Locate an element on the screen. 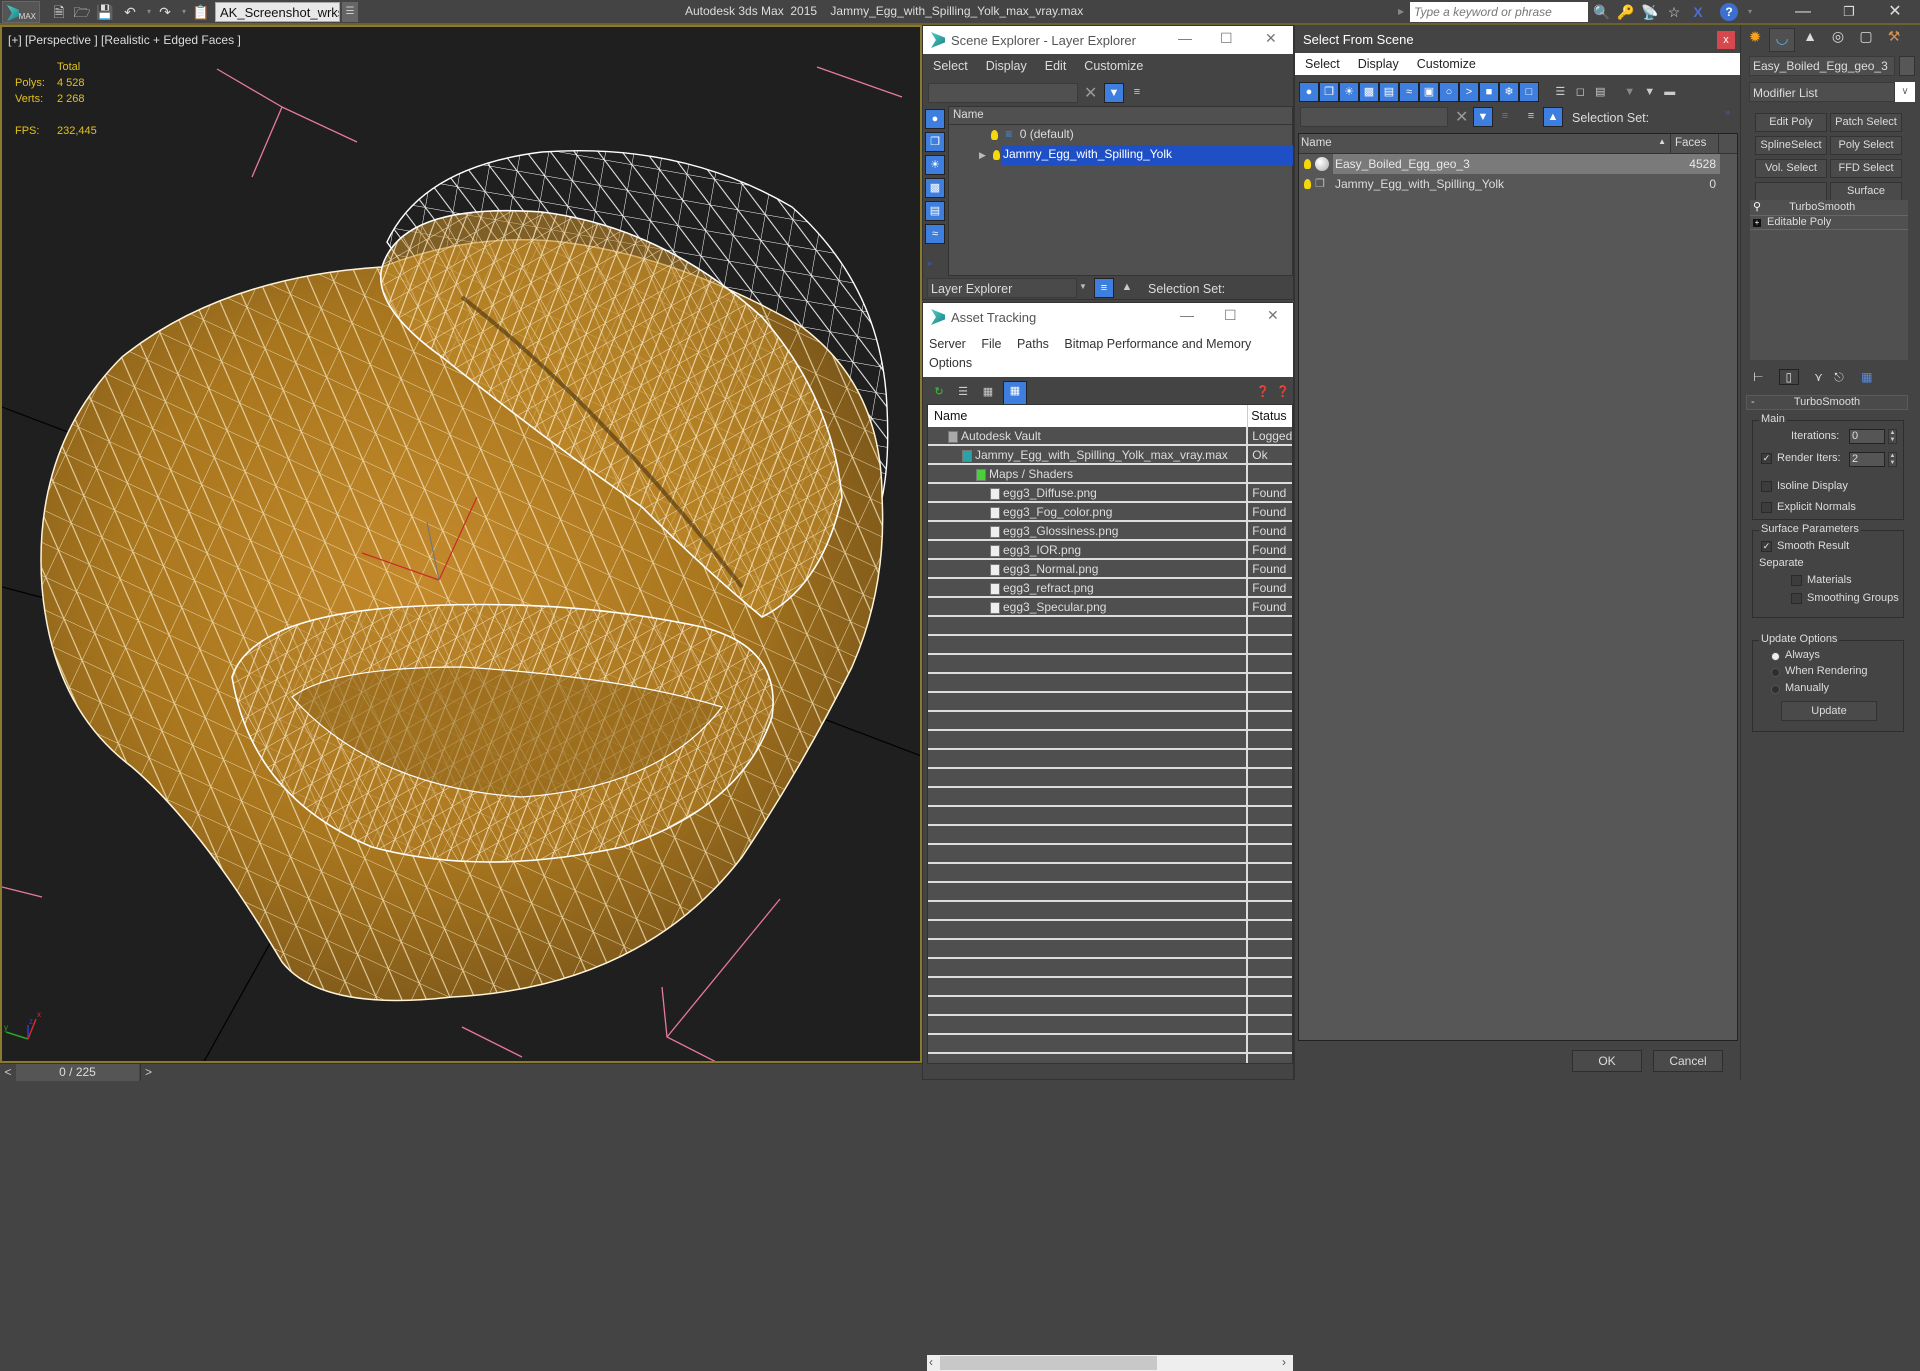 The width and height of the screenshot is (1920, 1371). modifier-button-surface-select: Surface Select is located at coordinates (1866, 198).